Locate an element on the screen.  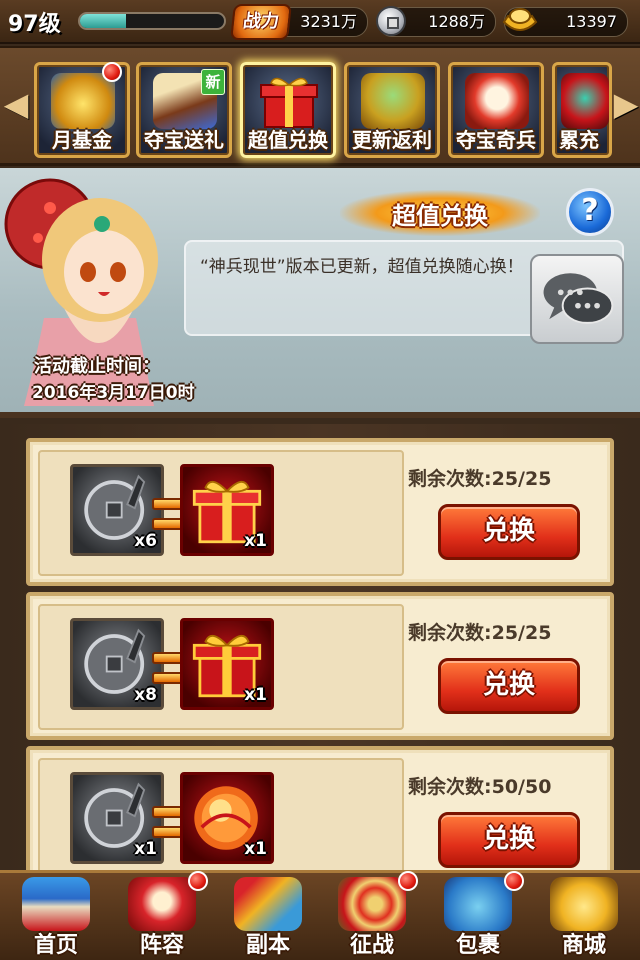
deadline-label: 活动截止时间： is located at coordinates (97, 366).